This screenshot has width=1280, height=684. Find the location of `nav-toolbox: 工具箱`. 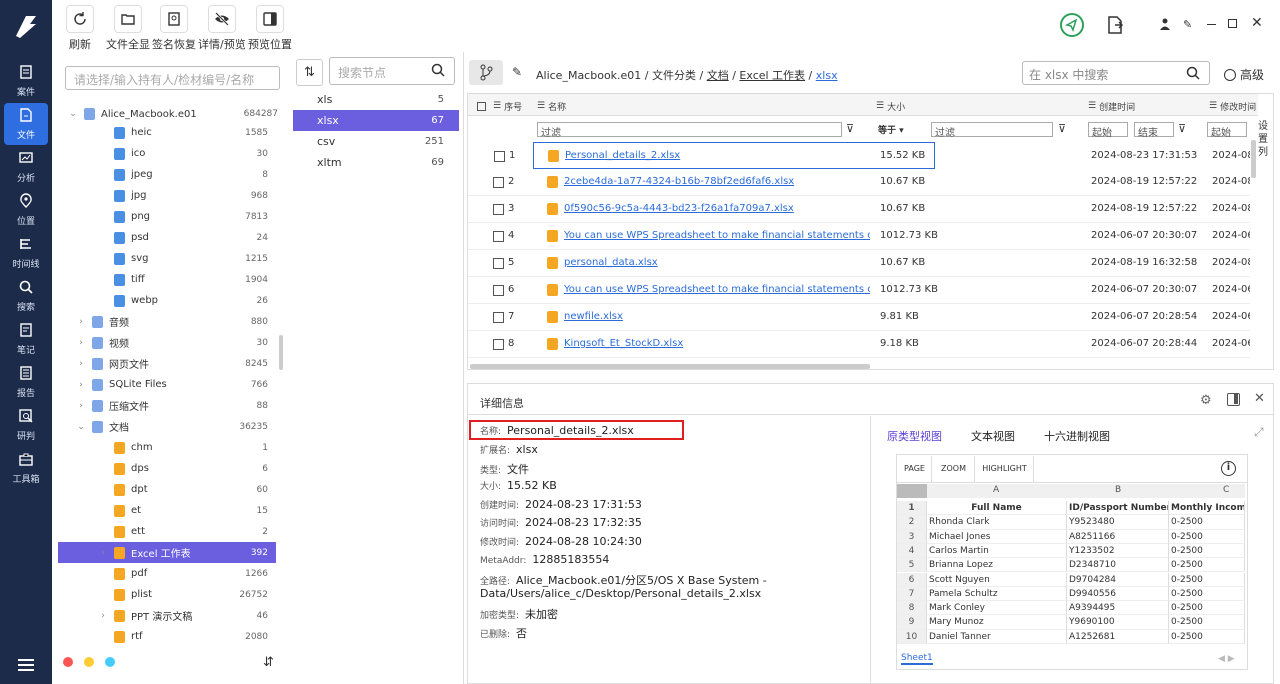

nav-toolbox: 工具箱 is located at coordinates (26, 468).